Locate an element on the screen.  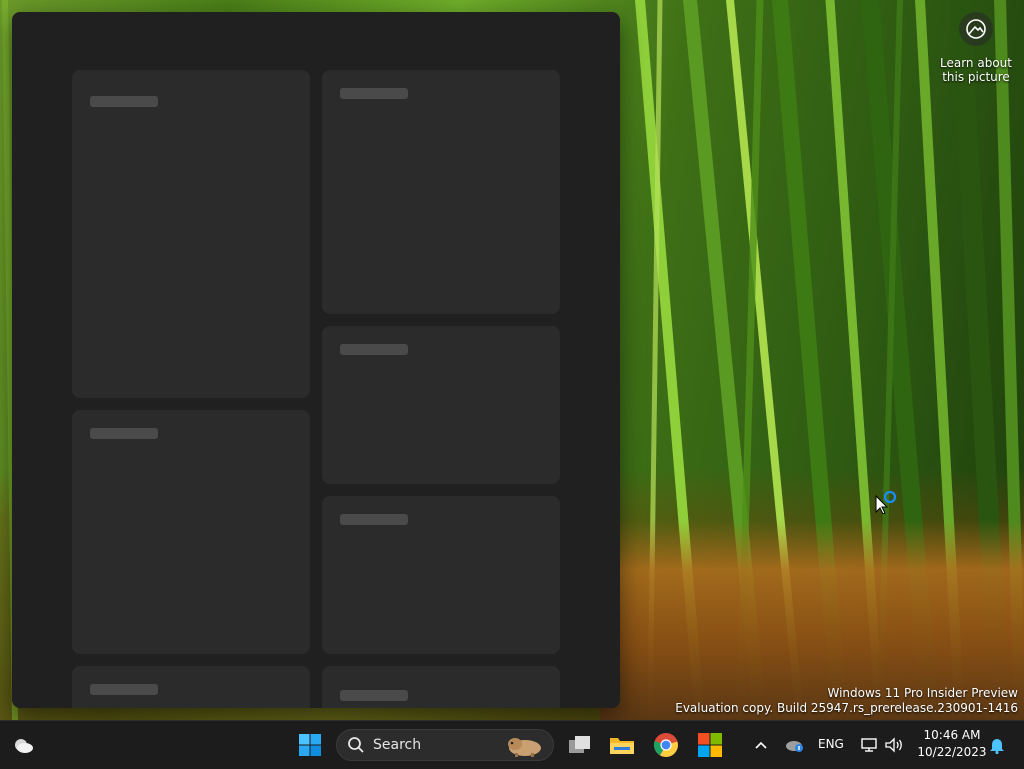
file-explorer-icon is located at coordinates (622, 746).